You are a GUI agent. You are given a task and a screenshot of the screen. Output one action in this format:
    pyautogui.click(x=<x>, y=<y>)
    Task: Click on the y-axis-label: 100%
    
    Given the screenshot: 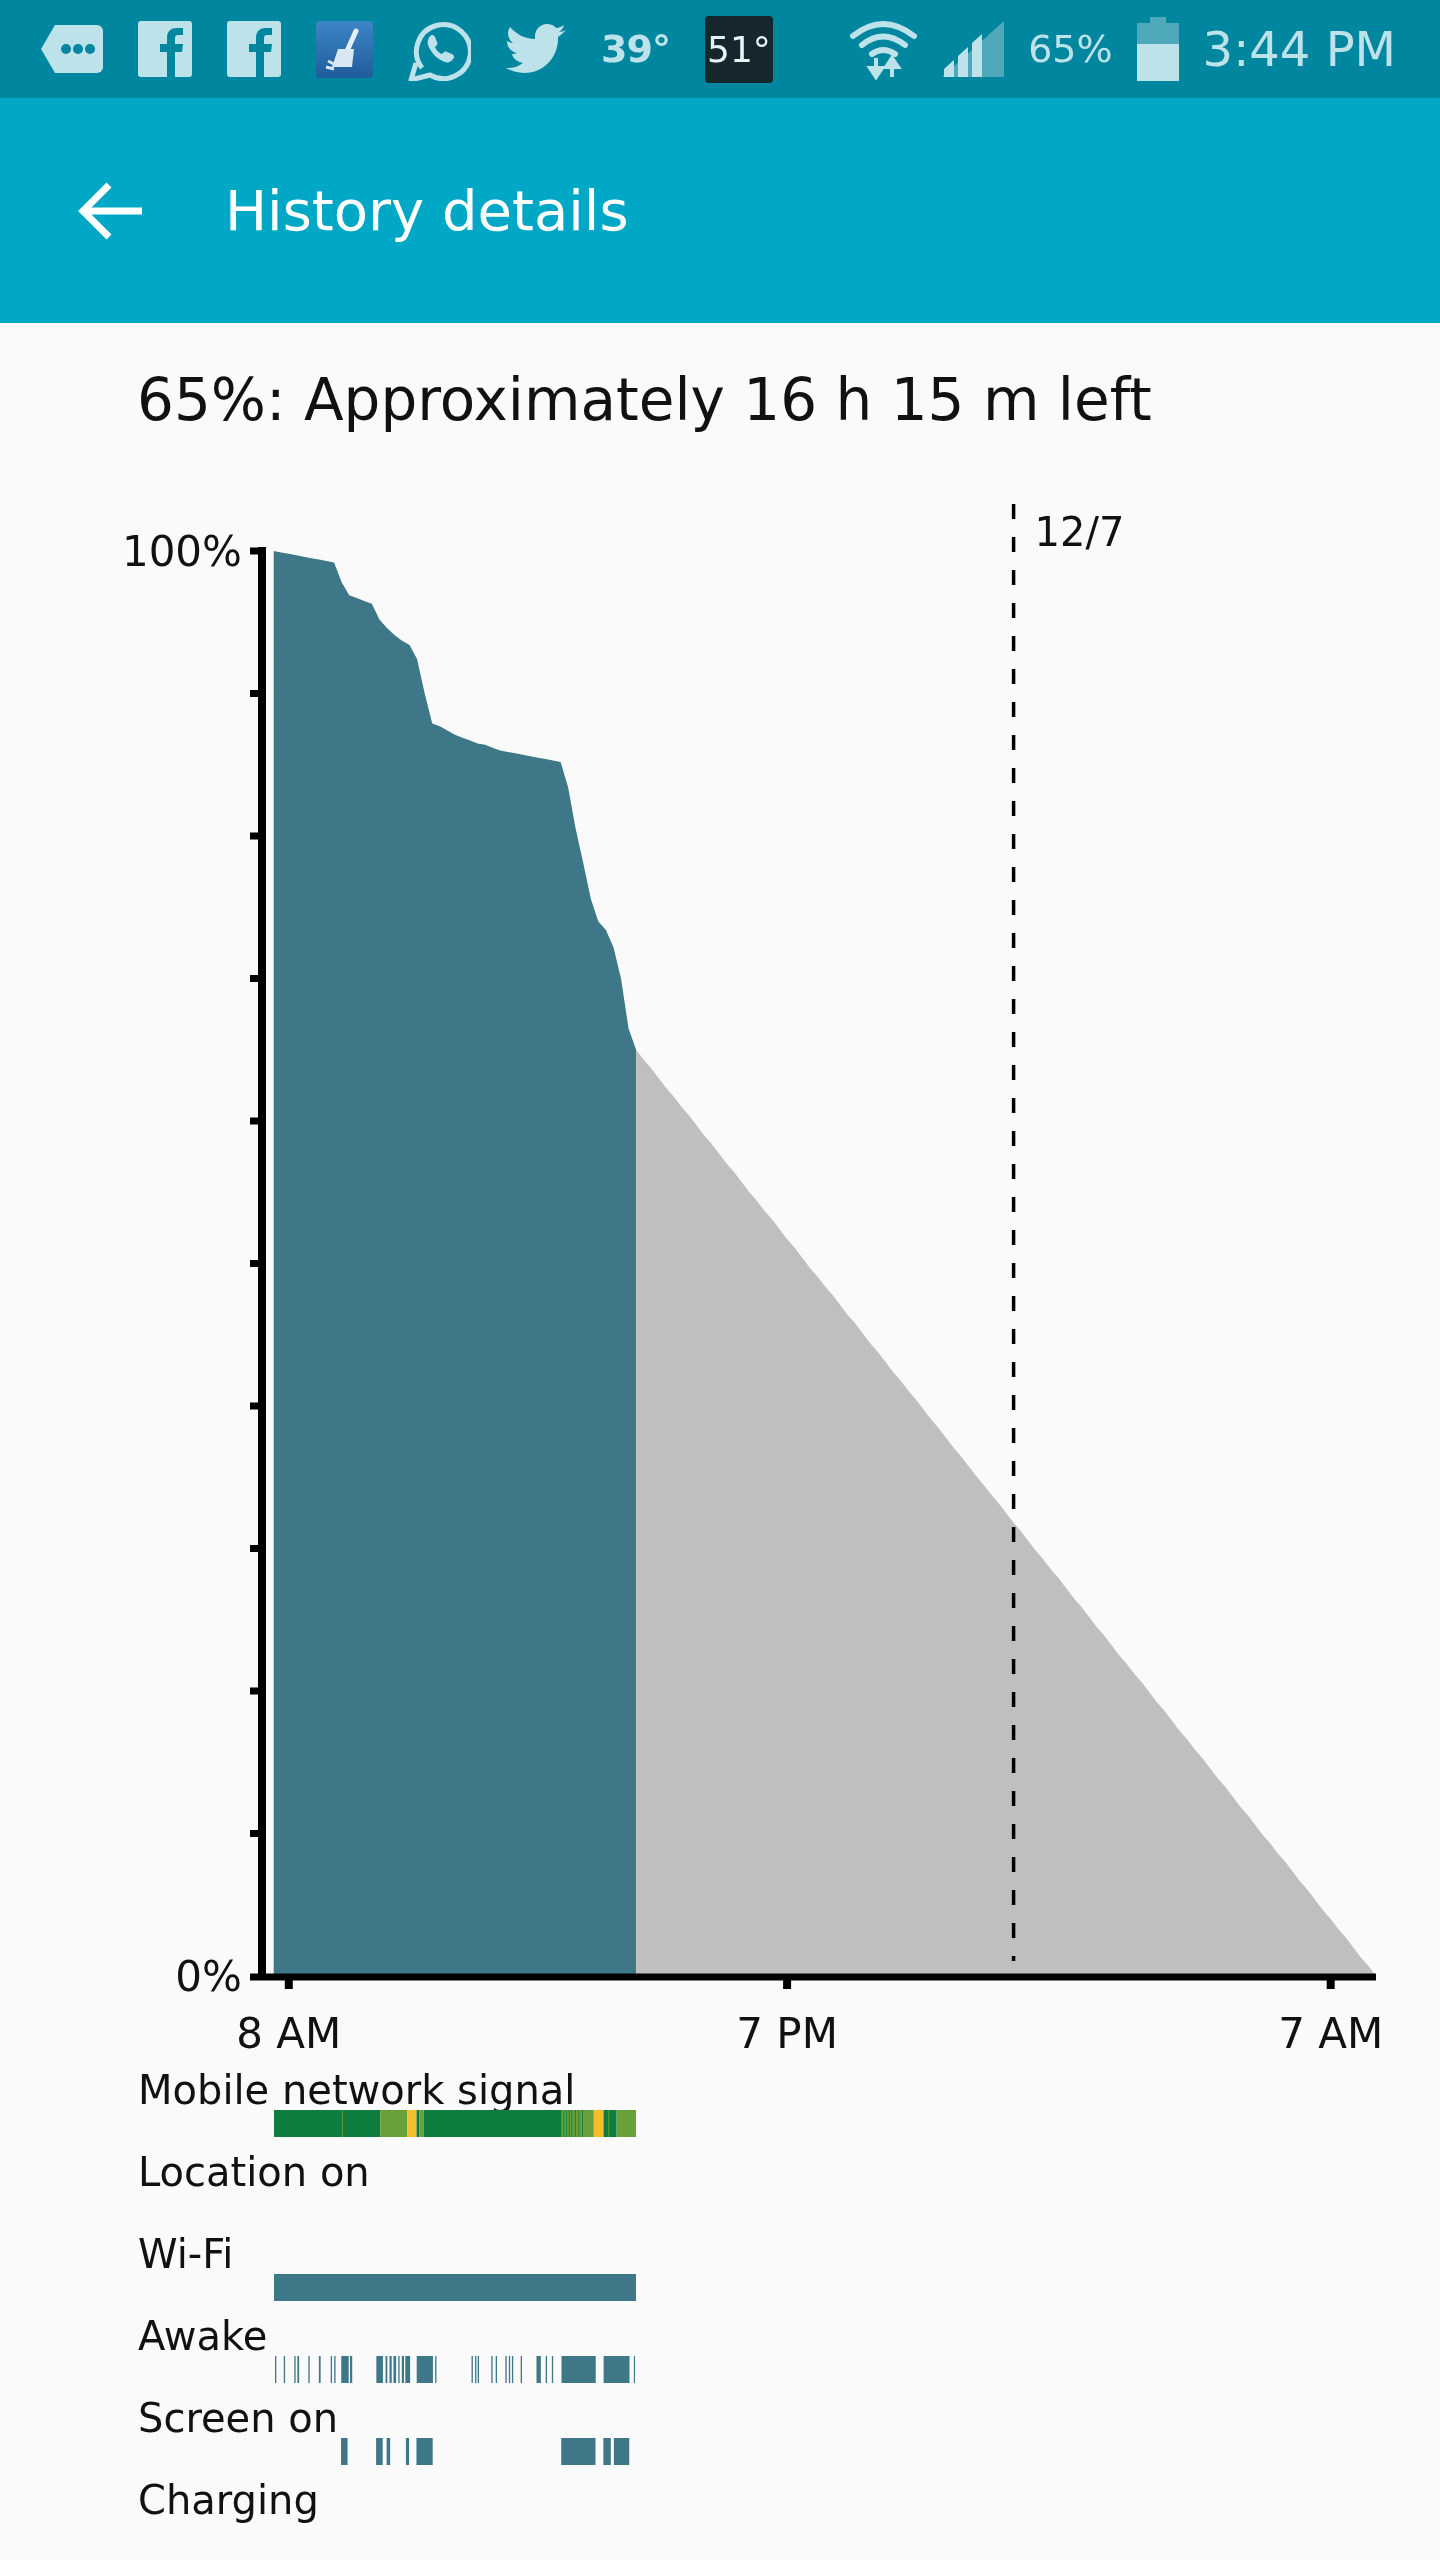 What is the action you would take?
    pyautogui.click(x=181, y=551)
    